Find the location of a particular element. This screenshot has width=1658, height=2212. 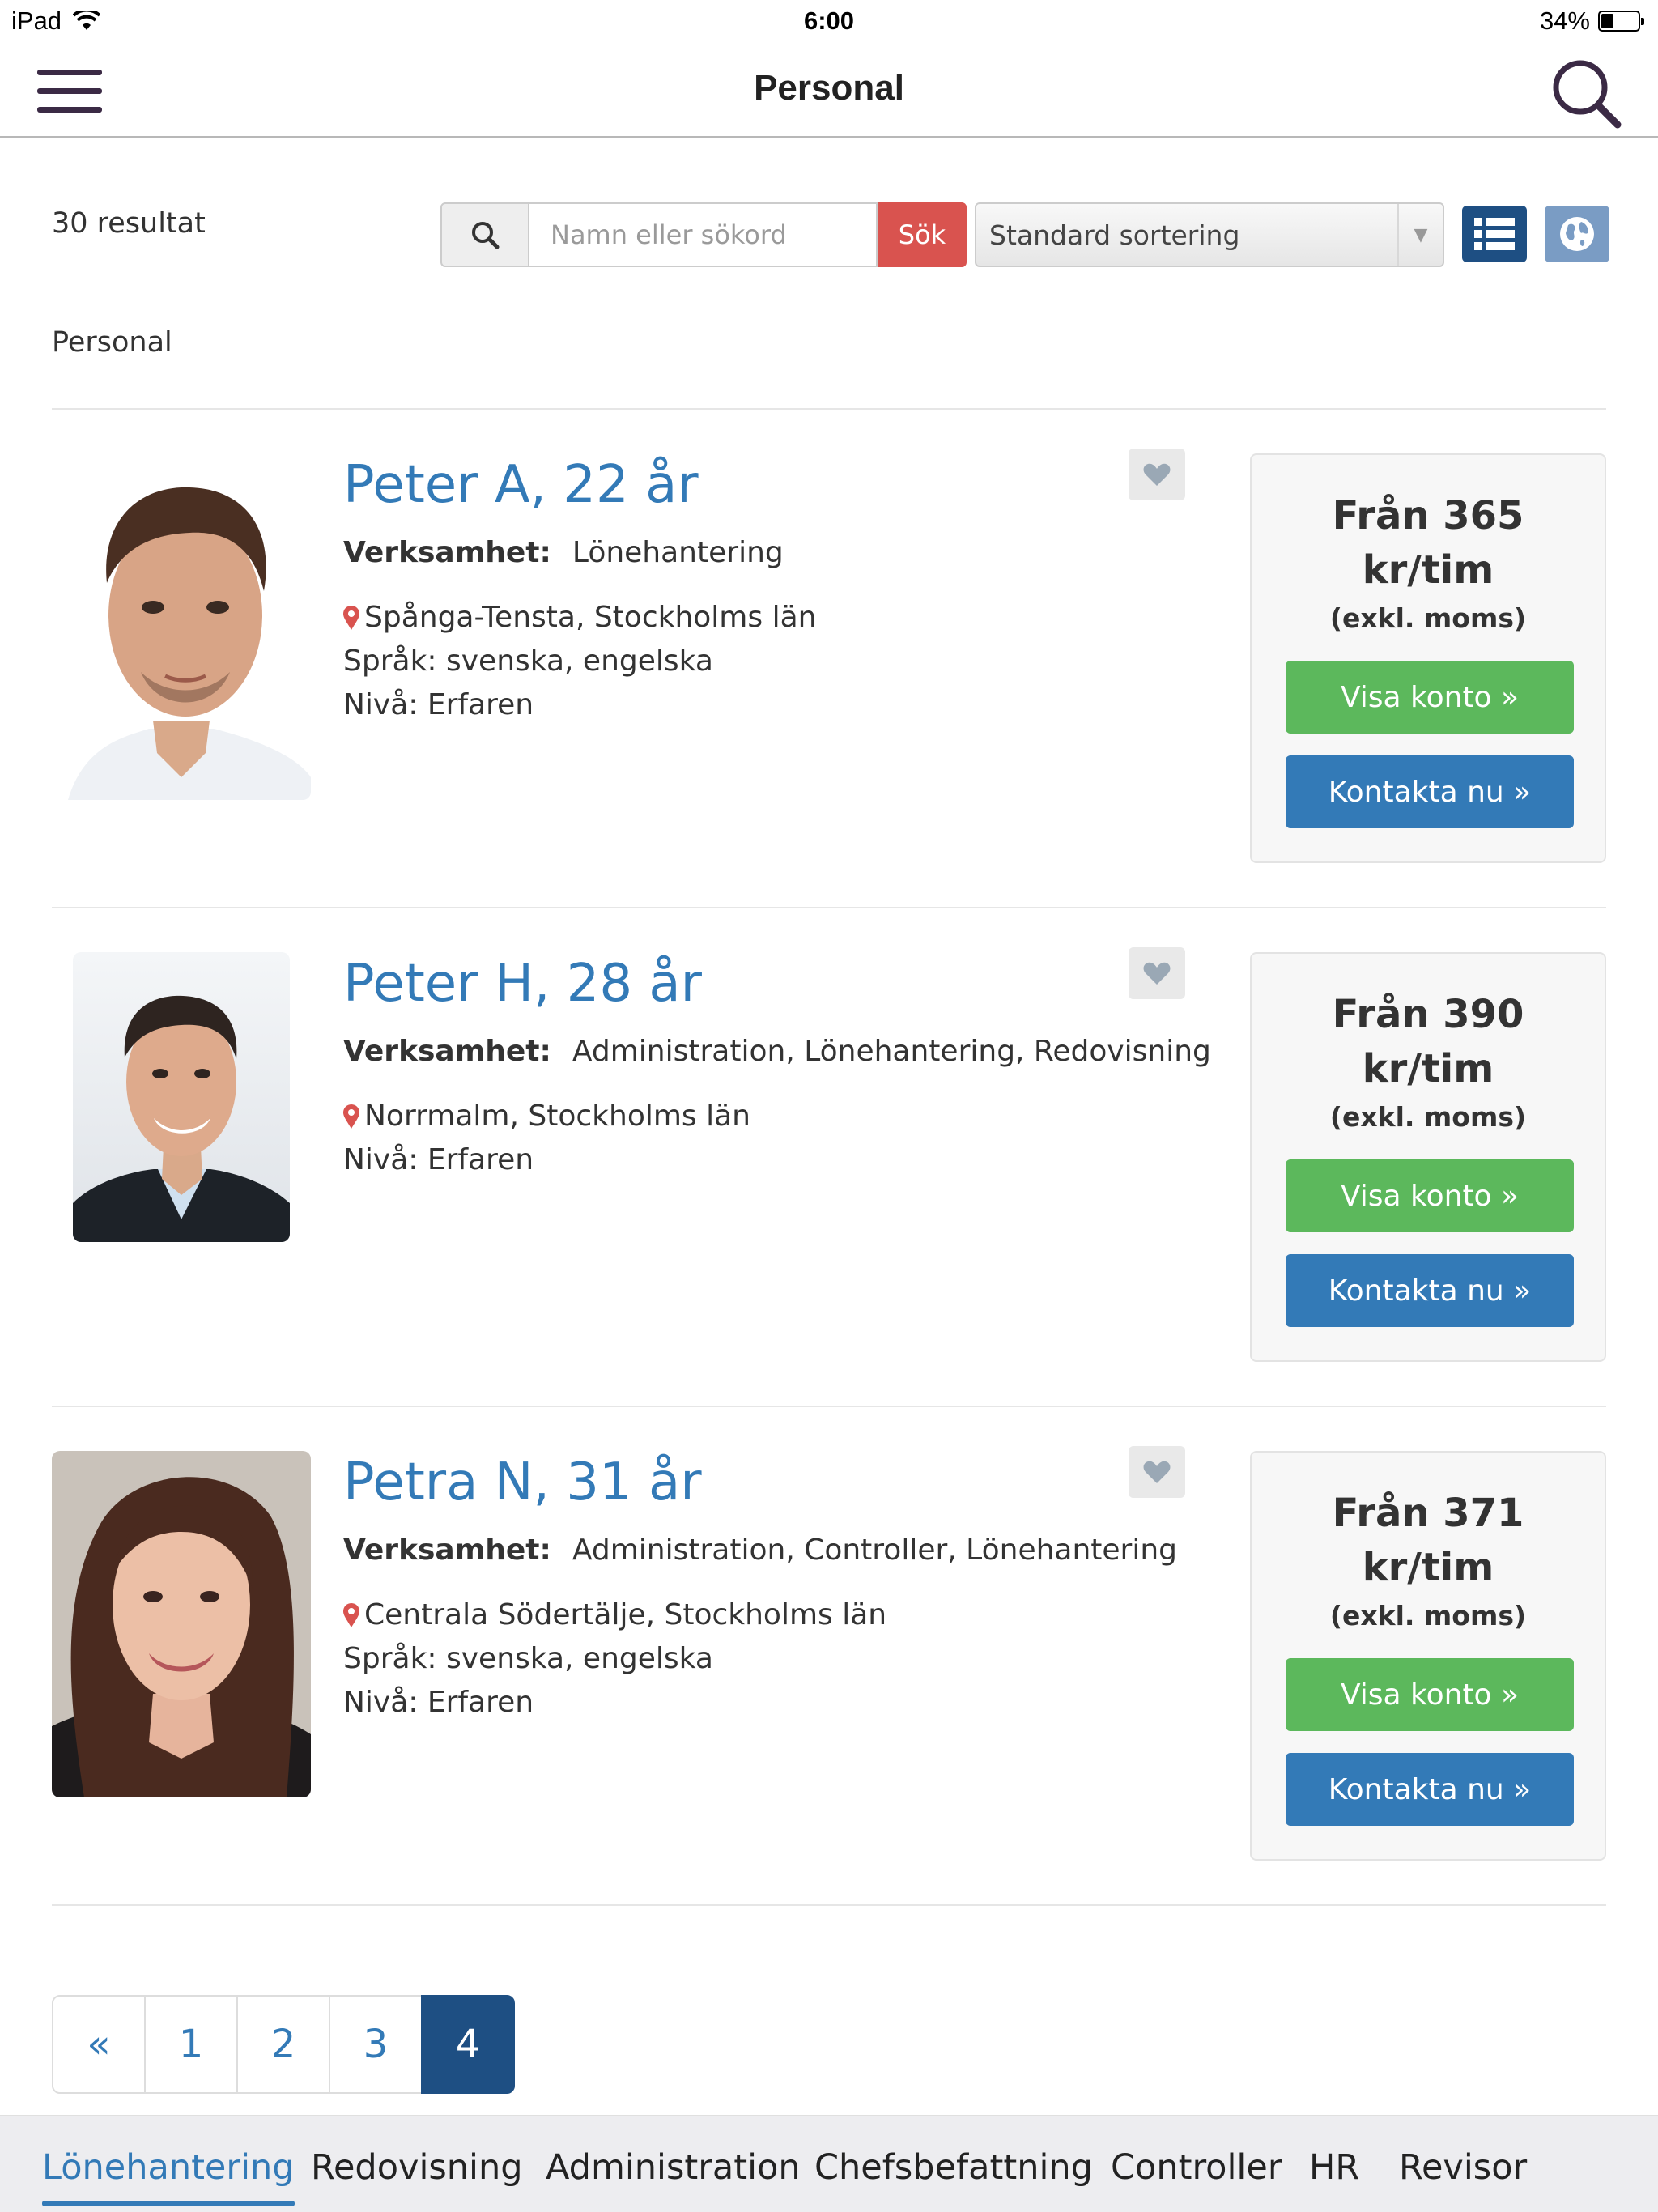

location-value: Centrala Södertälje, Stockholms län is located at coordinates (625, 1615).